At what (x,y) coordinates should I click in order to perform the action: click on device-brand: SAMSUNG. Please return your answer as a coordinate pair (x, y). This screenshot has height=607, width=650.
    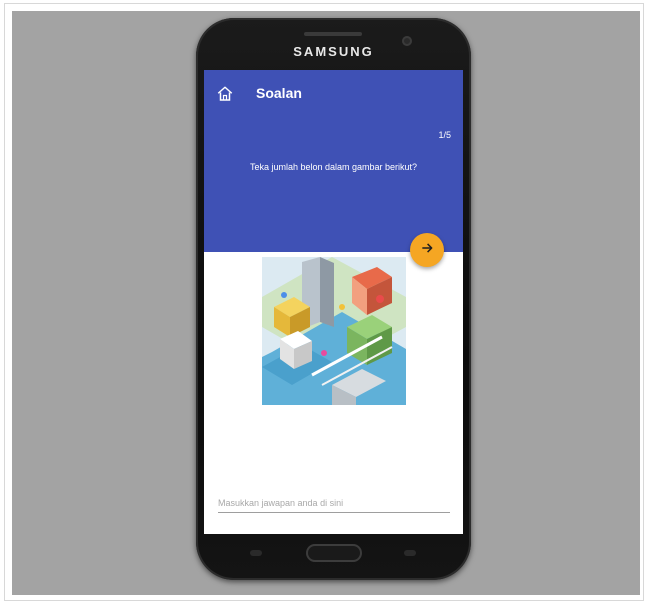
    Looking at the image, I should click on (333, 51).